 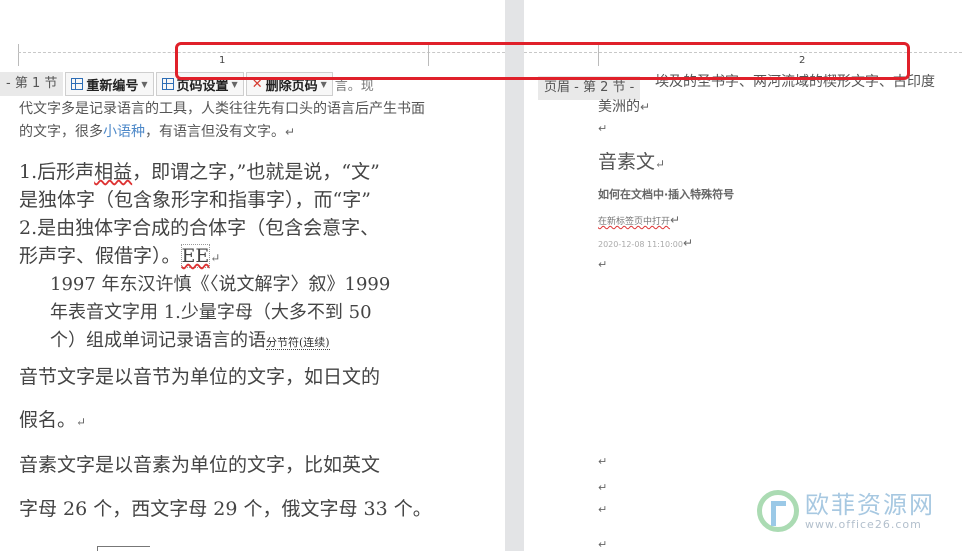 I want to click on body-line: 美洲的↵, so click(x=624, y=107).